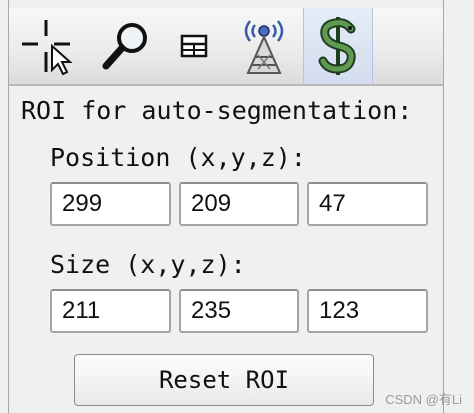  Describe the element at coordinates (217, 110) in the screenshot. I see `section-label: ROI for auto-segmentation:` at that location.